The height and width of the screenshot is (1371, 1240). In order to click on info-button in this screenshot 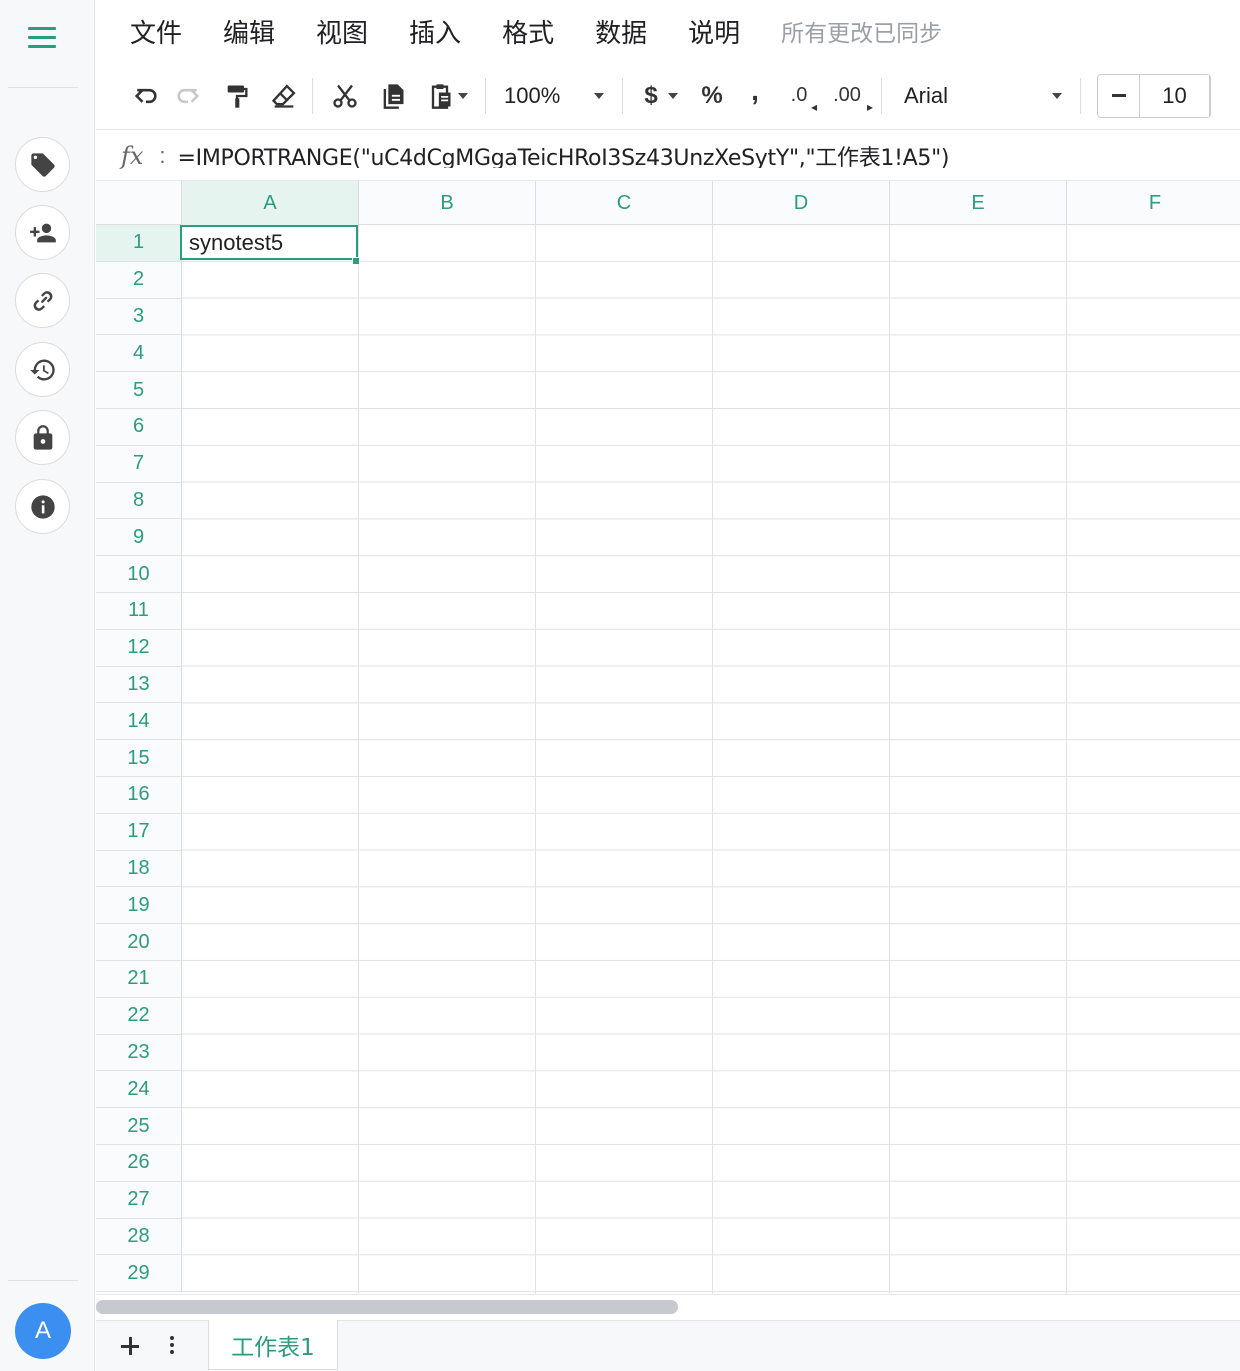, I will do `click(42, 506)`.